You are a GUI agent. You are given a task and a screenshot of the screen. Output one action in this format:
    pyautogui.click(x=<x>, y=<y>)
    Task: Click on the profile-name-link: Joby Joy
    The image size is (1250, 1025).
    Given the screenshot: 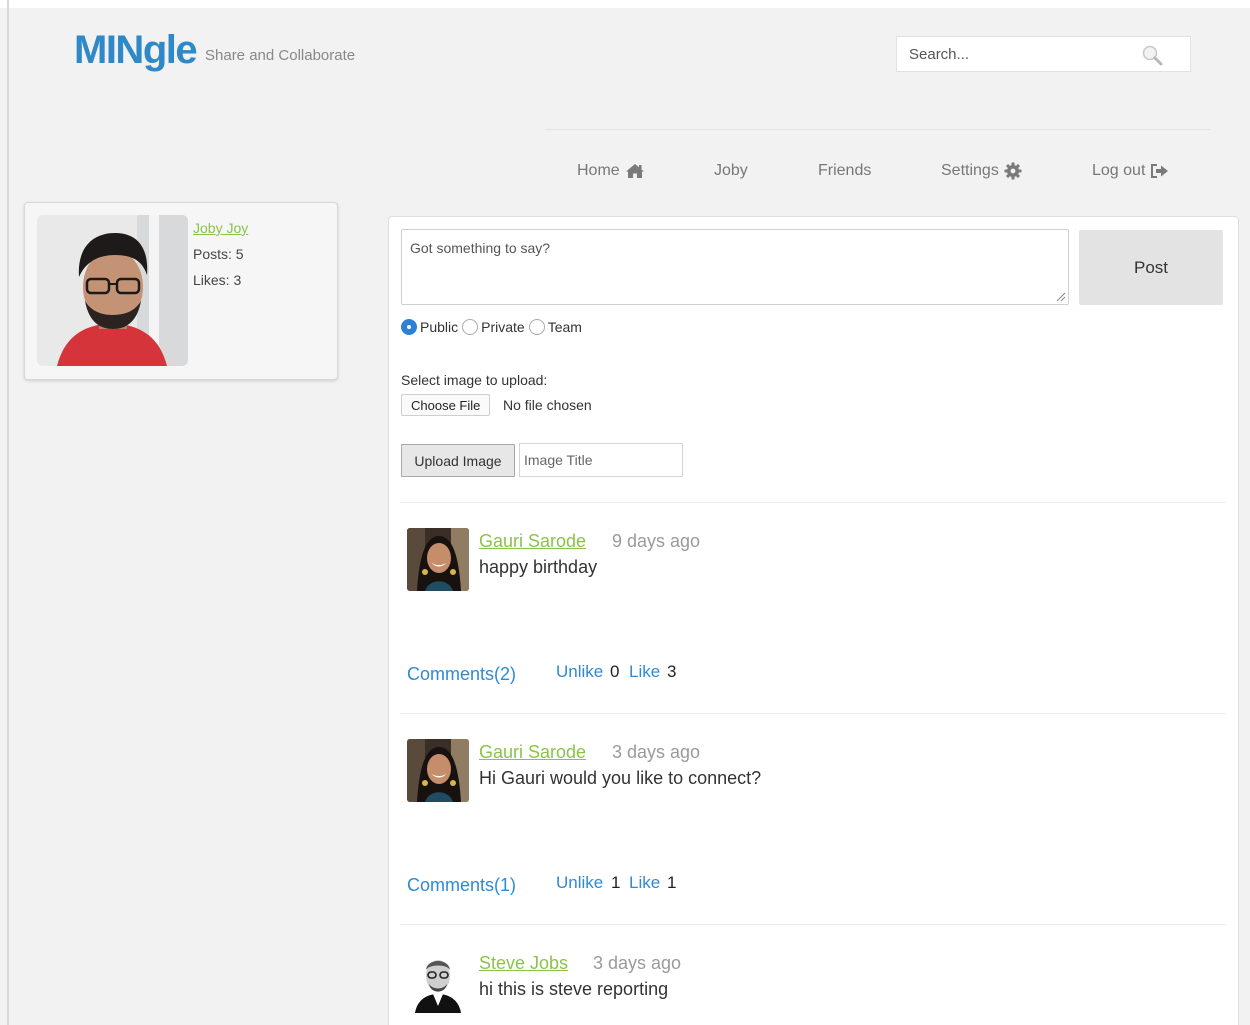 What is the action you would take?
    pyautogui.click(x=220, y=228)
    